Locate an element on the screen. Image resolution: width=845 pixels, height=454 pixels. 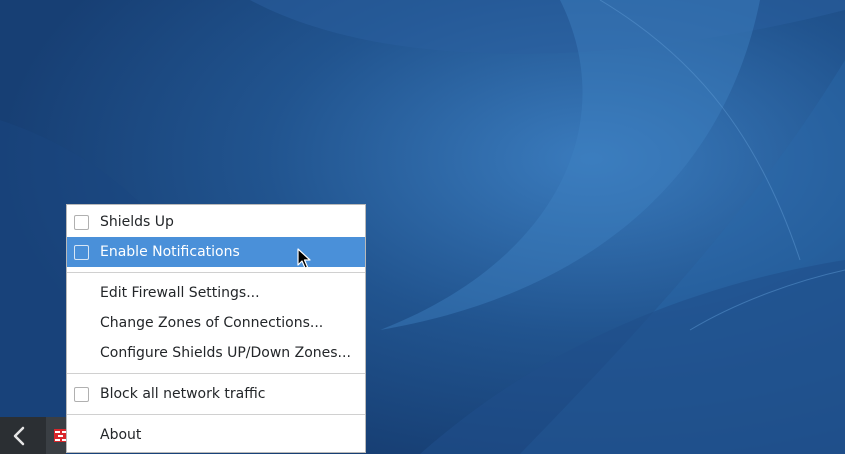
panel-back-button is located at coordinates (19, 435).